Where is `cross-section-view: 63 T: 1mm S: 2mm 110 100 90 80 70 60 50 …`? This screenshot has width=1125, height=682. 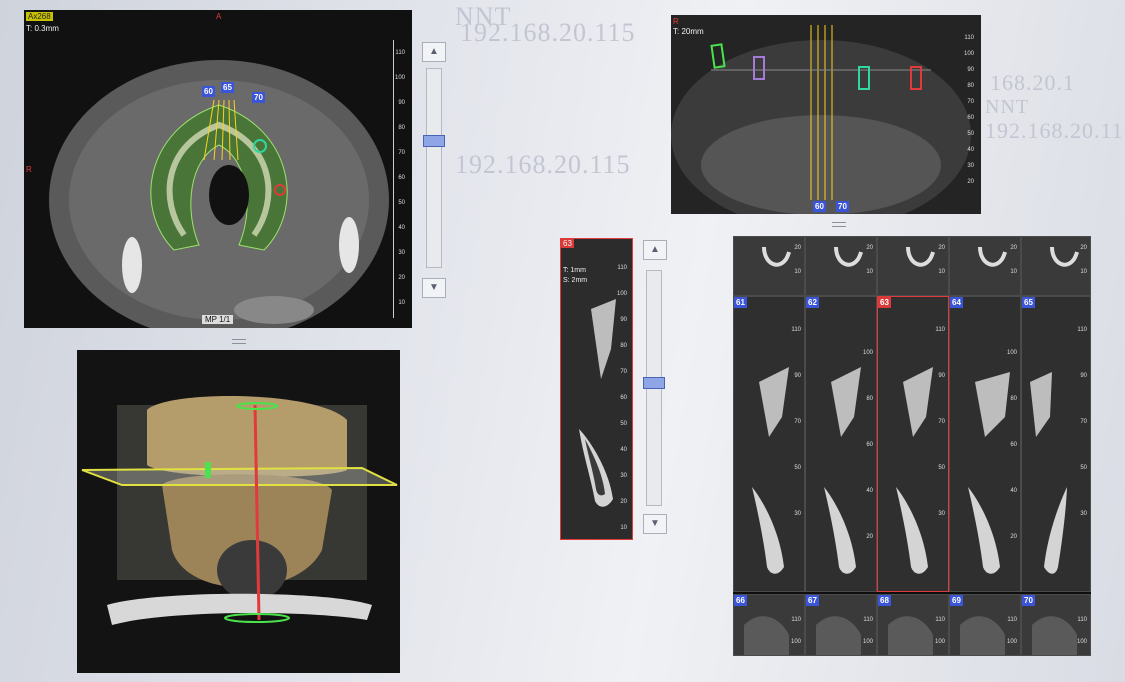
cross-section-view: 63 T: 1mm S: 2mm 110 100 90 80 70 60 50 … is located at coordinates (596, 389).